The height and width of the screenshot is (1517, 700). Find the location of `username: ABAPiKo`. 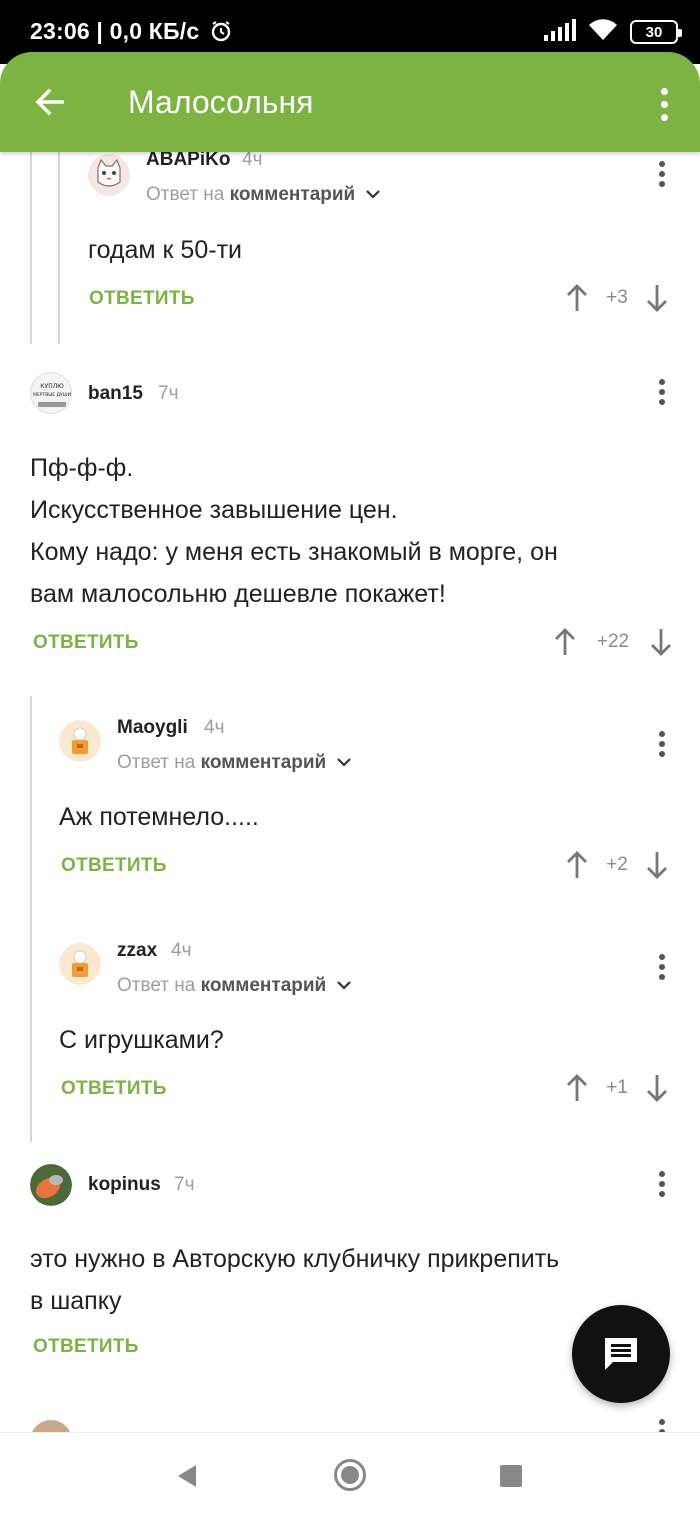

username: ABAPiKo is located at coordinates (188, 161).